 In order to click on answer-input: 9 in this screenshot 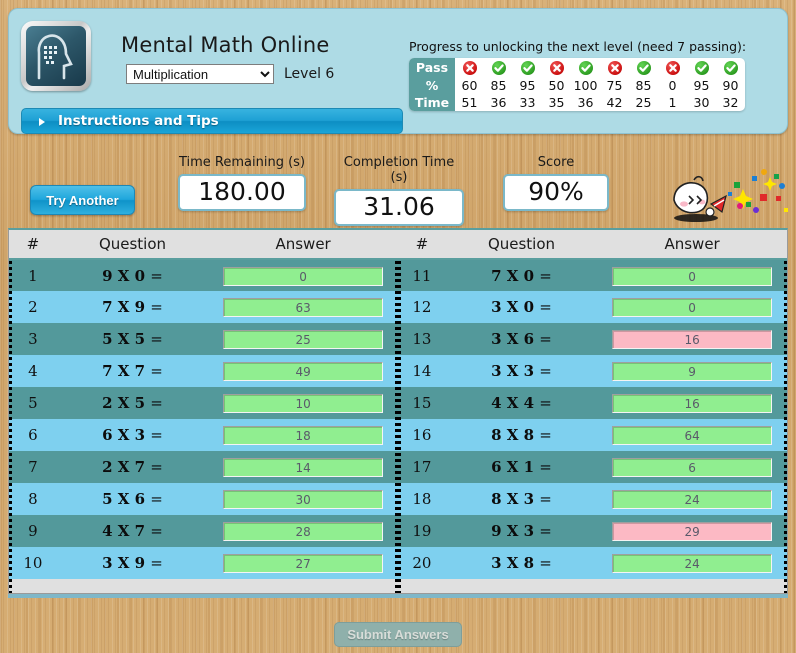, I will do `click(692, 371)`.